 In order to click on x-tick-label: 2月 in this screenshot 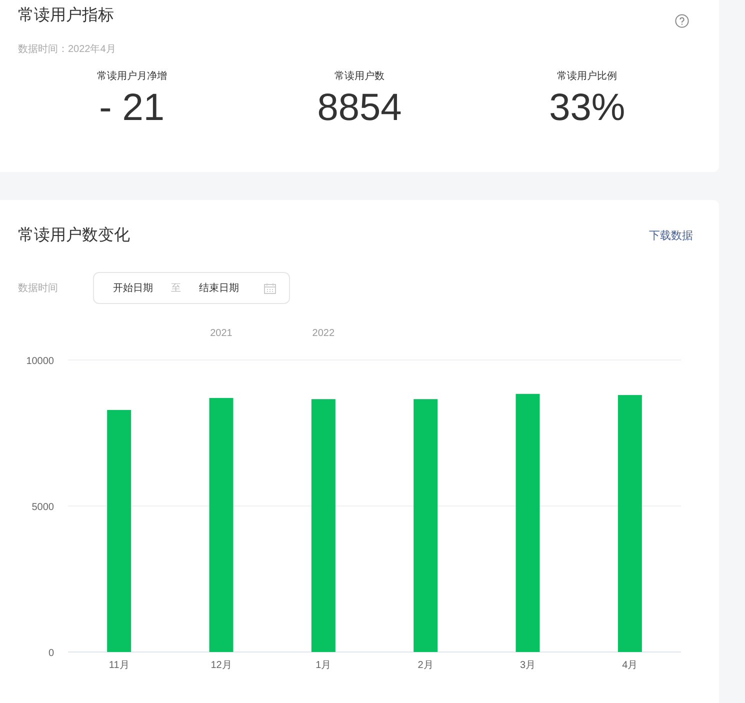, I will do `click(426, 665)`.